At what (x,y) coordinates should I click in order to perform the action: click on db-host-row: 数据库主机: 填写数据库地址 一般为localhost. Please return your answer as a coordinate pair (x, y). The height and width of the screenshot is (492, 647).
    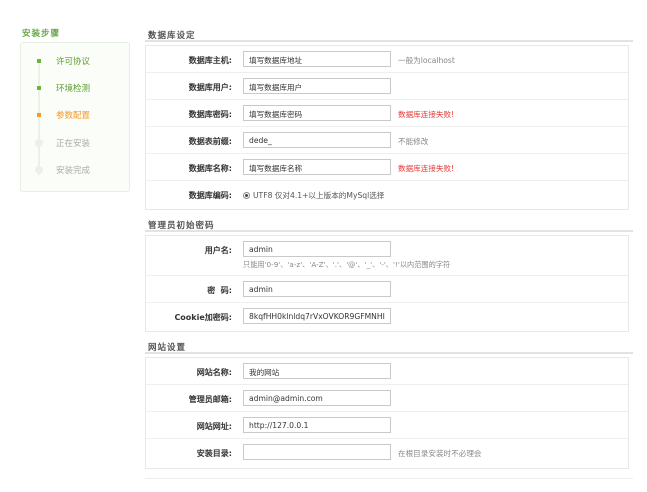
    Looking at the image, I should click on (387, 59).